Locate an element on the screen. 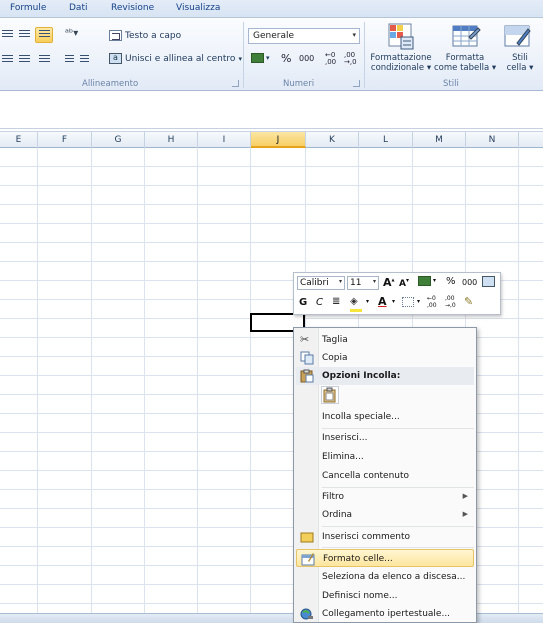  align-left-icon is located at coordinates (7, 59).